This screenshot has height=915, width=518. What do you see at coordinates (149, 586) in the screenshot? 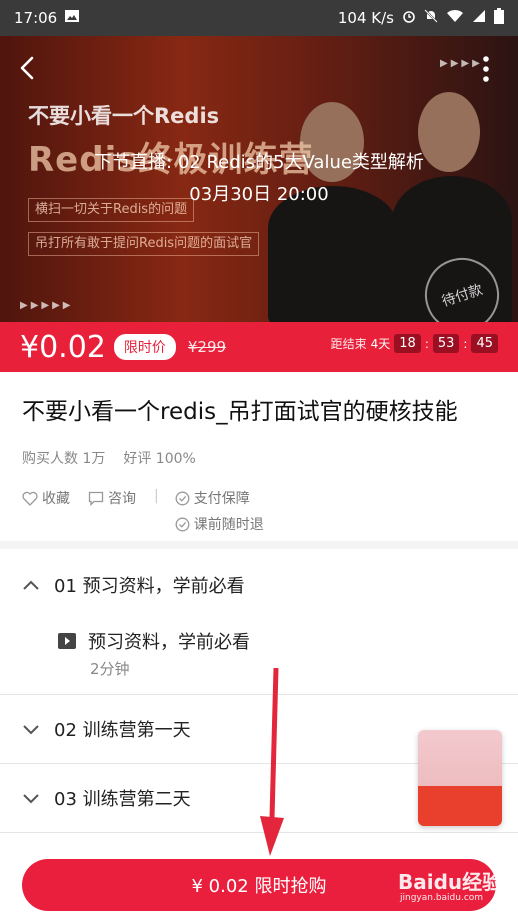
I see `chapter-label: 01 预习资料，学前必看` at bounding box center [149, 586].